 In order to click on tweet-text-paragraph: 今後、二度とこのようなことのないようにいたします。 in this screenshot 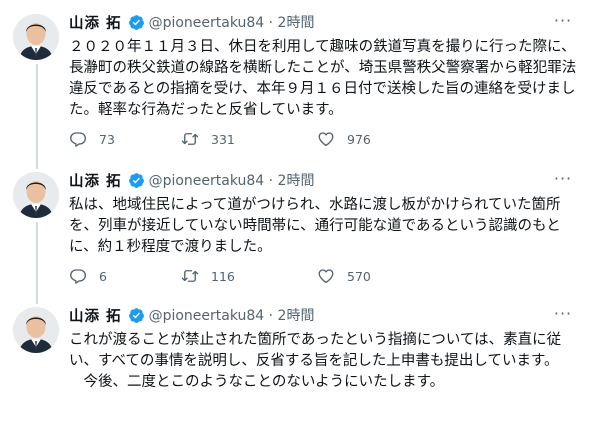, I will do `click(264, 382)`.